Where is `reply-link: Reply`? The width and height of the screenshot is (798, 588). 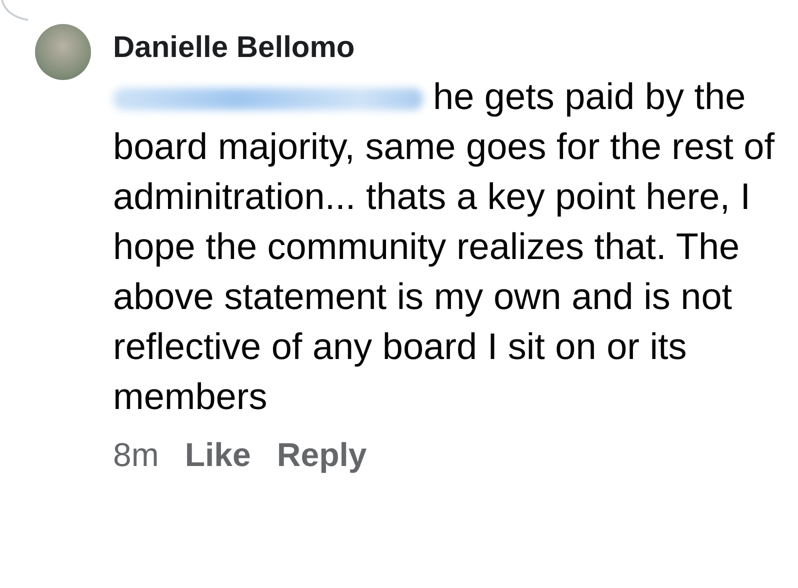
reply-link: Reply is located at coordinates (321, 455).